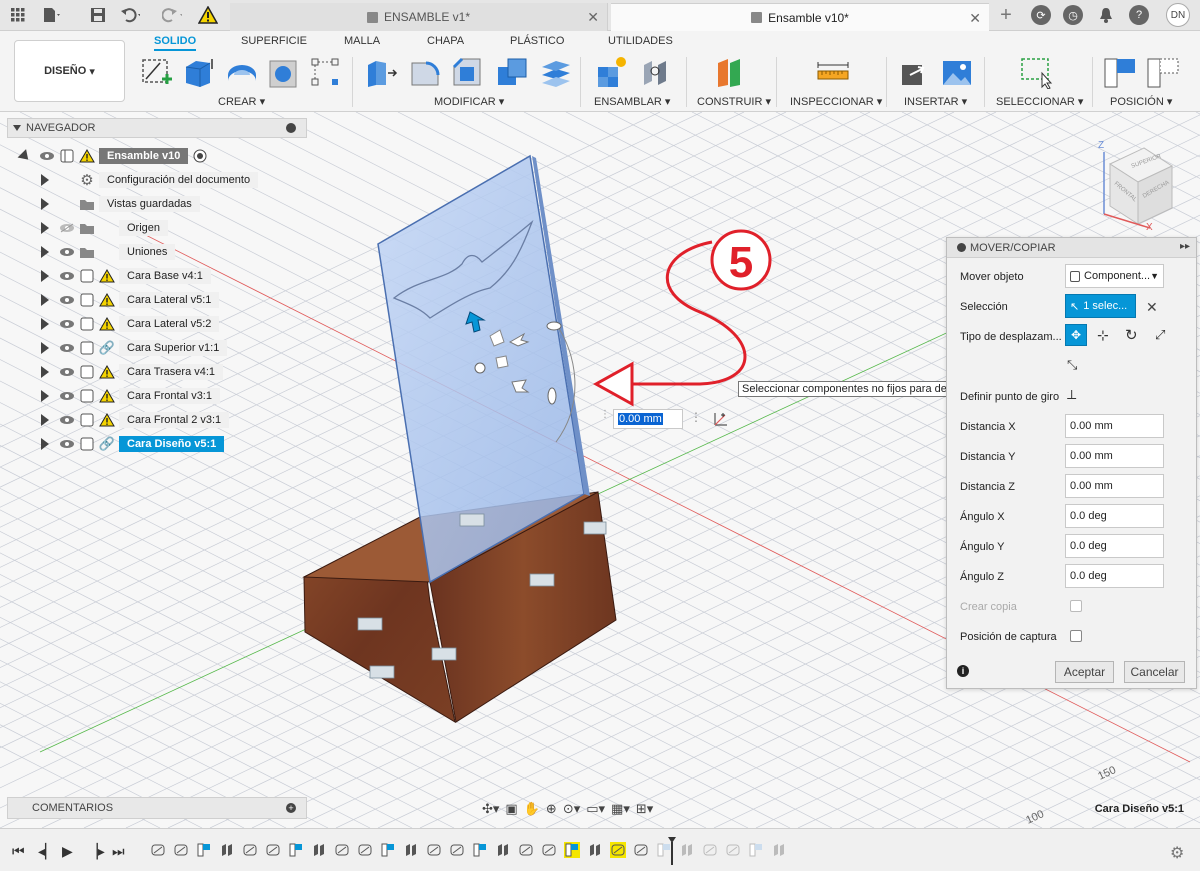 The height and width of the screenshot is (871, 1200). What do you see at coordinates (1071, 248) in the screenshot?
I see `move-panel-header: MOVER/COPIAR ▸▸` at bounding box center [1071, 248].